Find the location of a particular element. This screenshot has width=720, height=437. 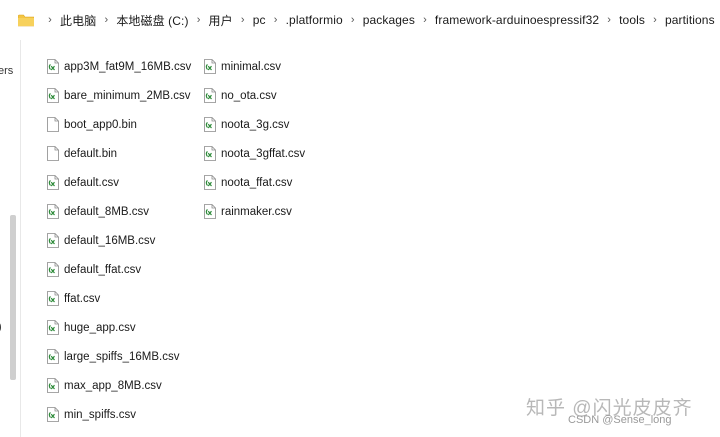

nav-scrollbar is located at coordinates (13, 297).